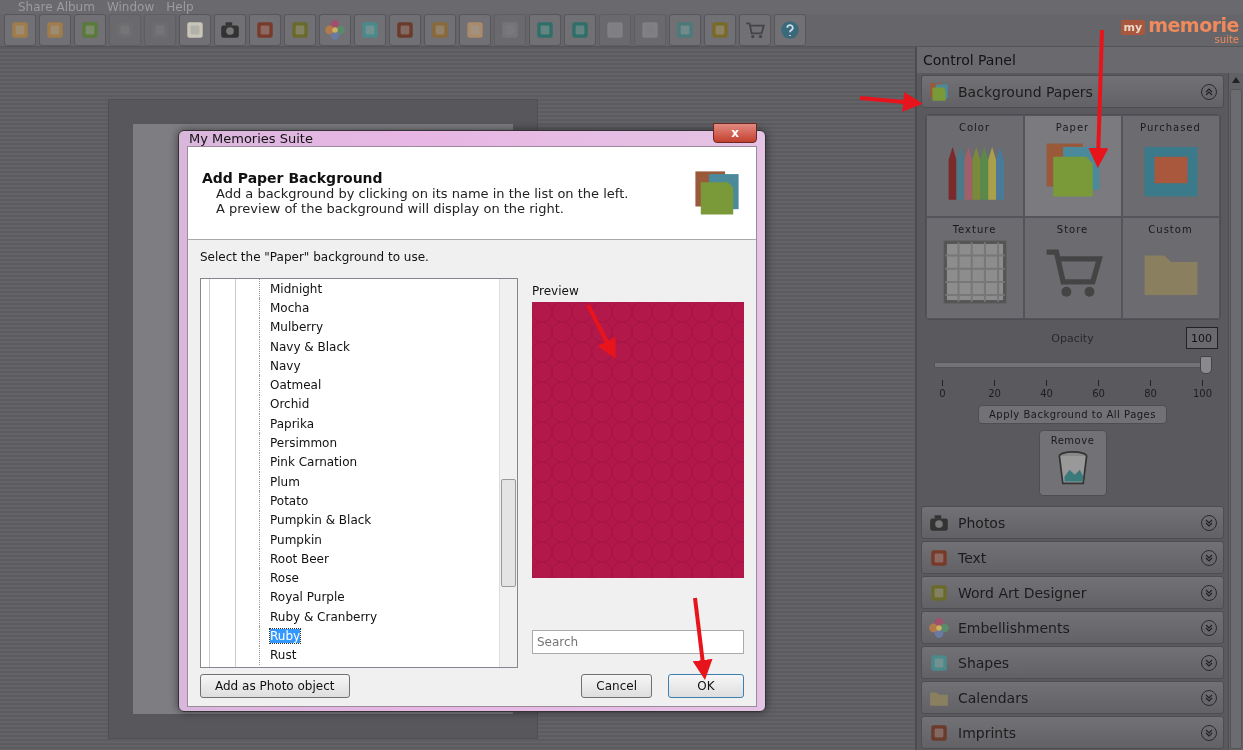  I want to click on tick-label: 40, so click(1046, 389).